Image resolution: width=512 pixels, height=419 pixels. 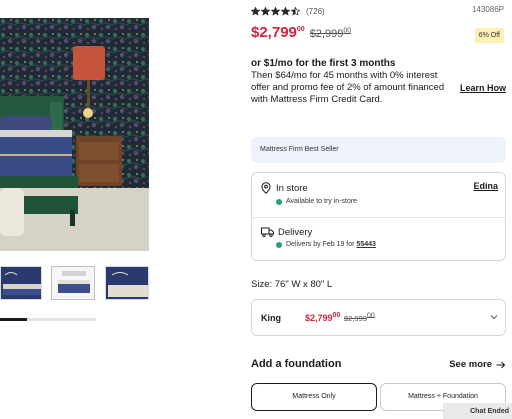 I want to click on see-more-label: See more, so click(x=470, y=364).